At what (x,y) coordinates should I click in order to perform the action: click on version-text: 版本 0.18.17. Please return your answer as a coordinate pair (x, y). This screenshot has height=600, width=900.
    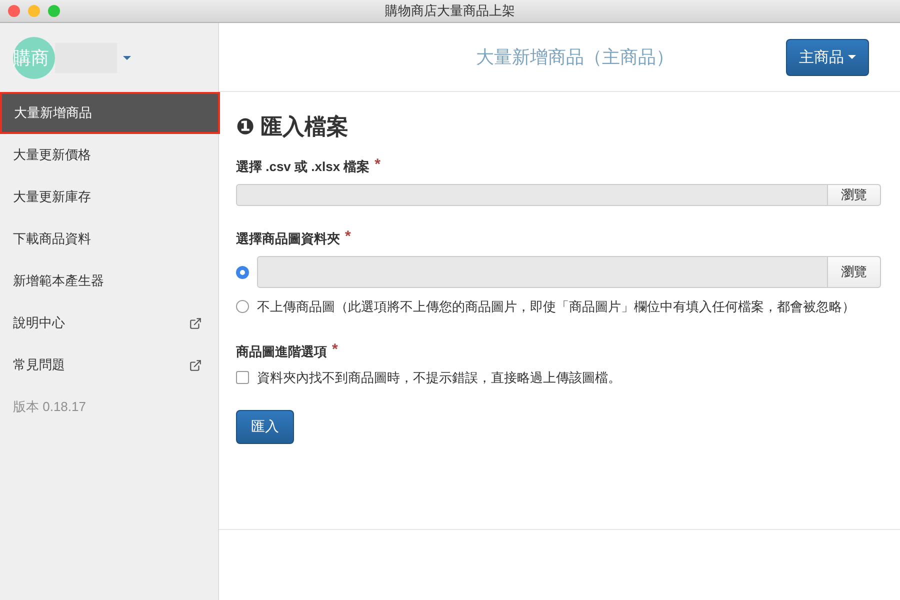
    Looking at the image, I should click on (49, 407).